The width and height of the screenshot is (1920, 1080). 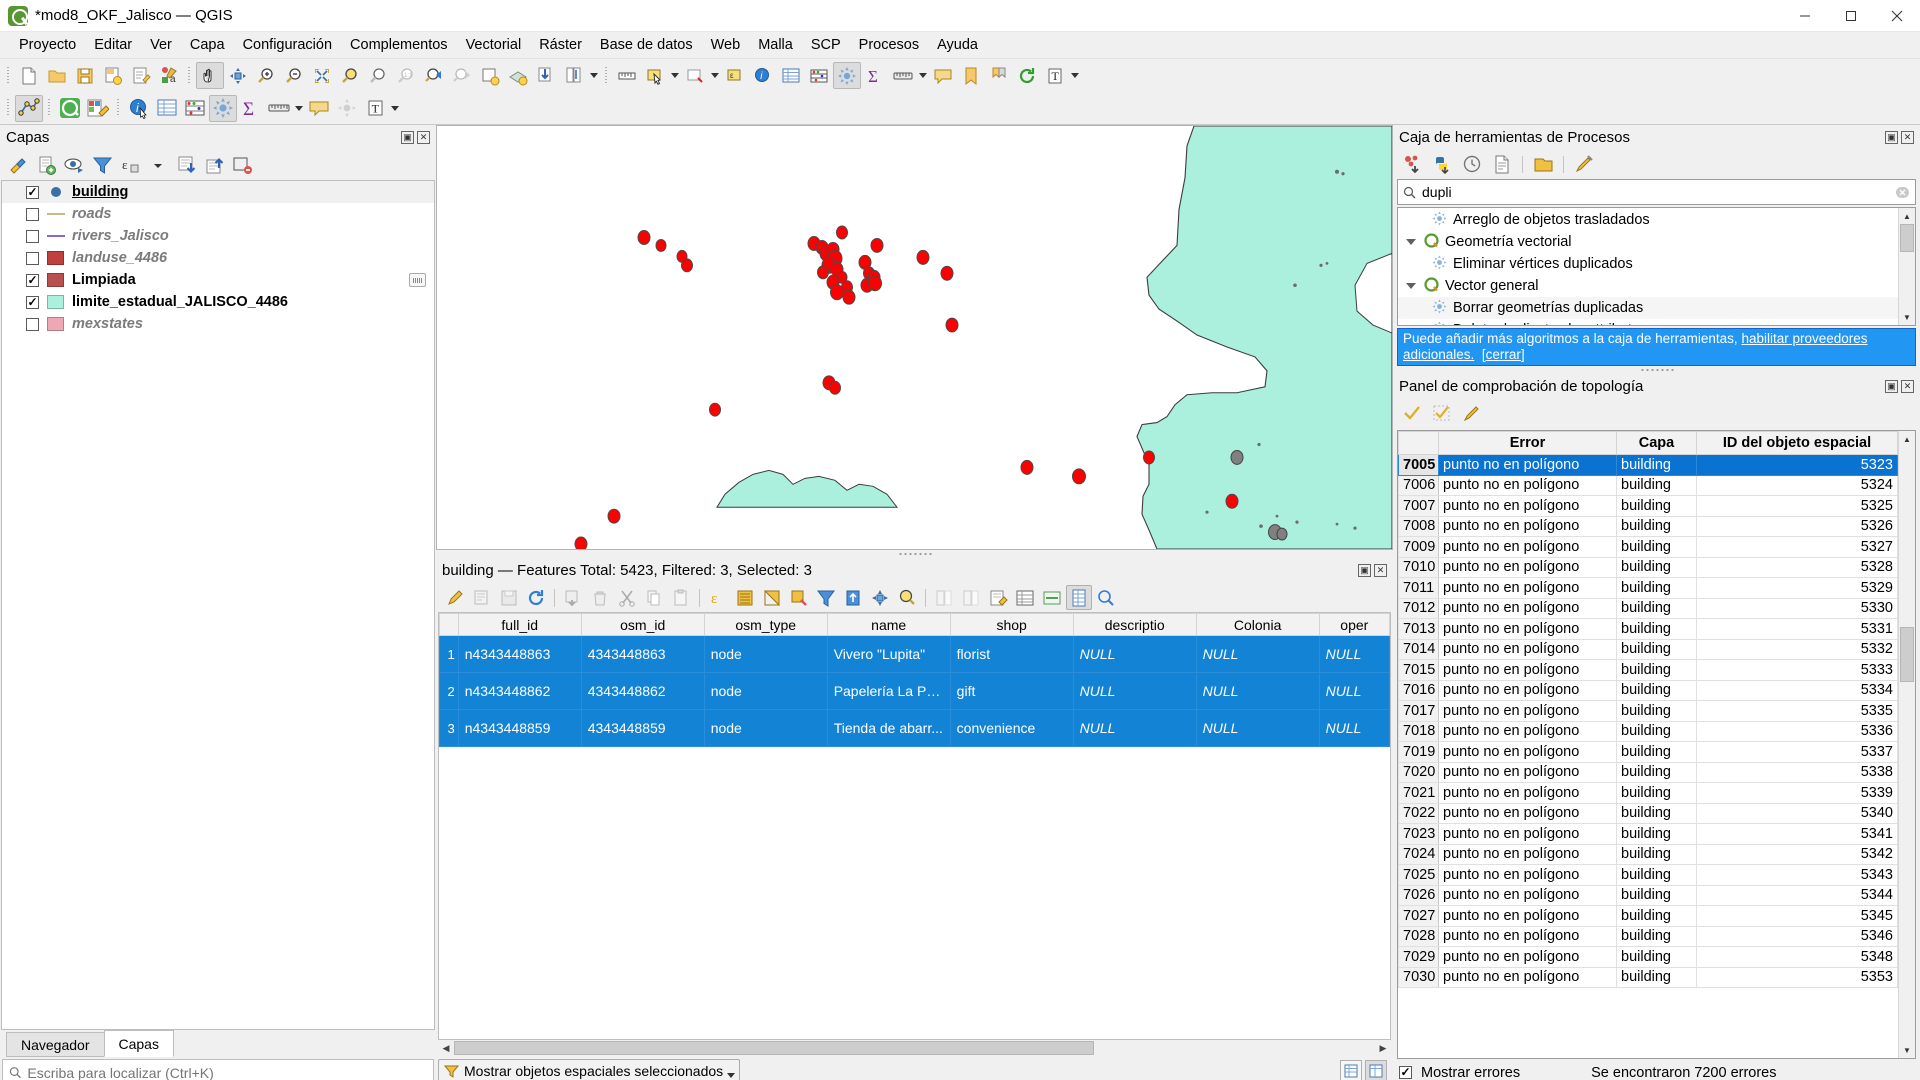 What do you see at coordinates (1354, 624) in the screenshot?
I see `column-header-oper: oper` at bounding box center [1354, 624].